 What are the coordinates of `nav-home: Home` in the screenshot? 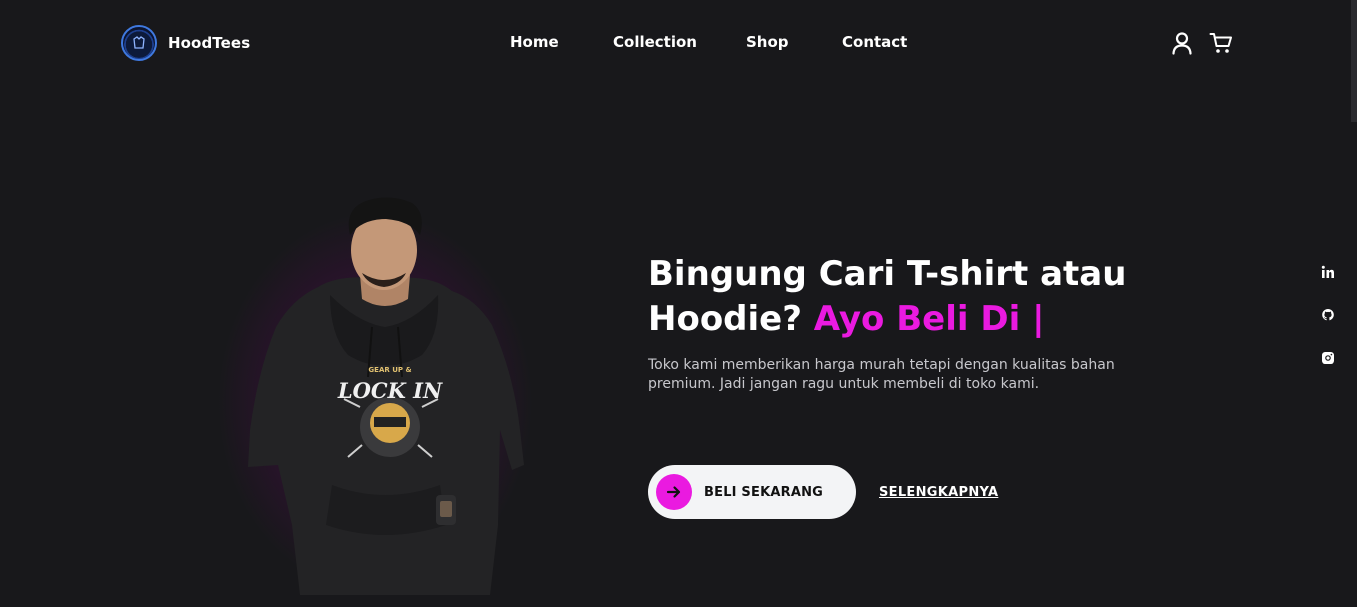 It's located at (534, 42).